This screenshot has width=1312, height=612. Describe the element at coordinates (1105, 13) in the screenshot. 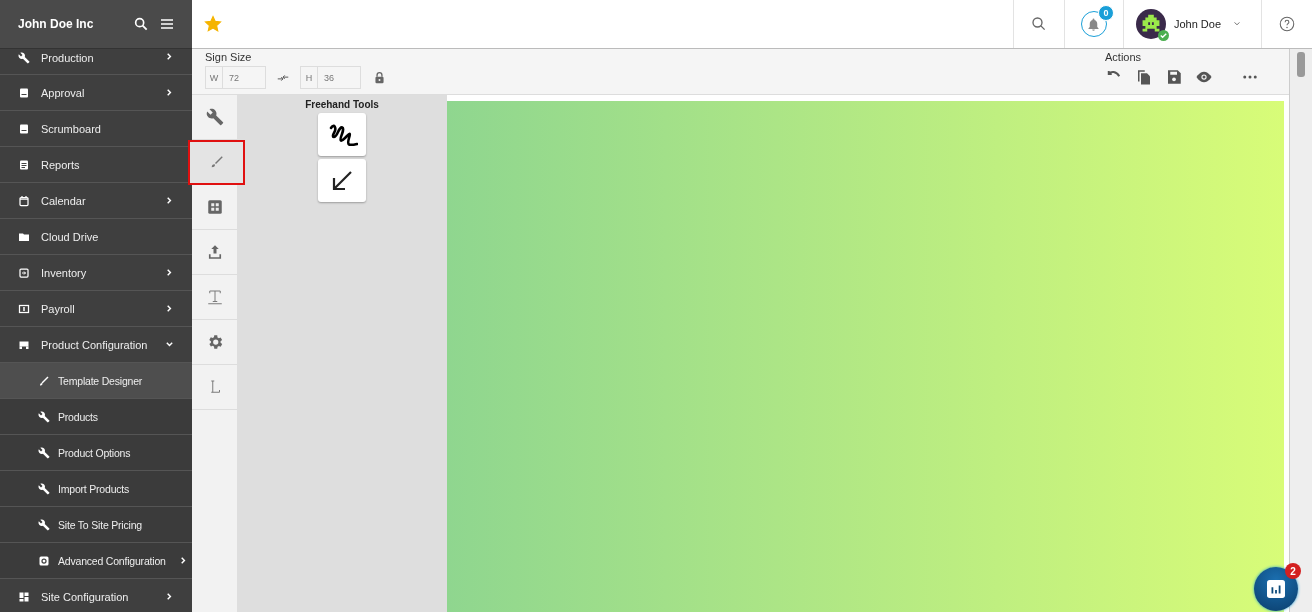

I see `notification-count: 0` at that location.